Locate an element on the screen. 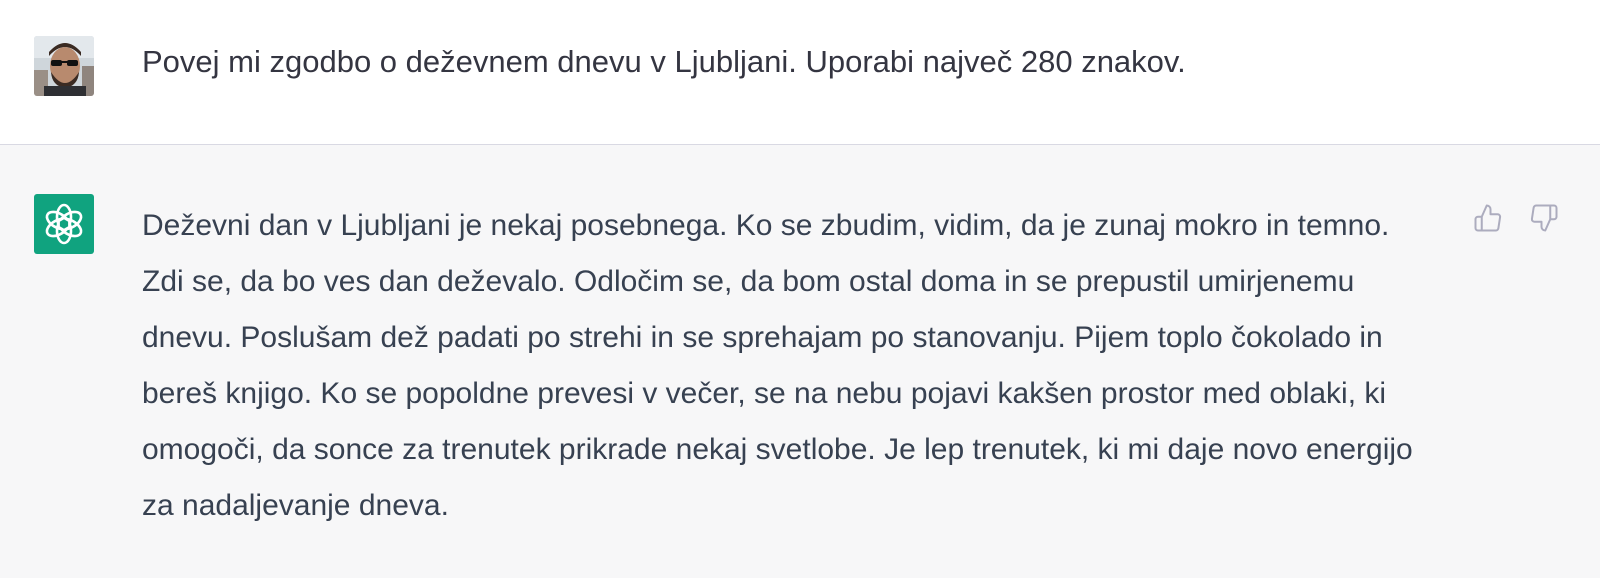 The height and width of the screenshot is (578, 1600). thumbs-down-button is located at coordinates (1544, 218).